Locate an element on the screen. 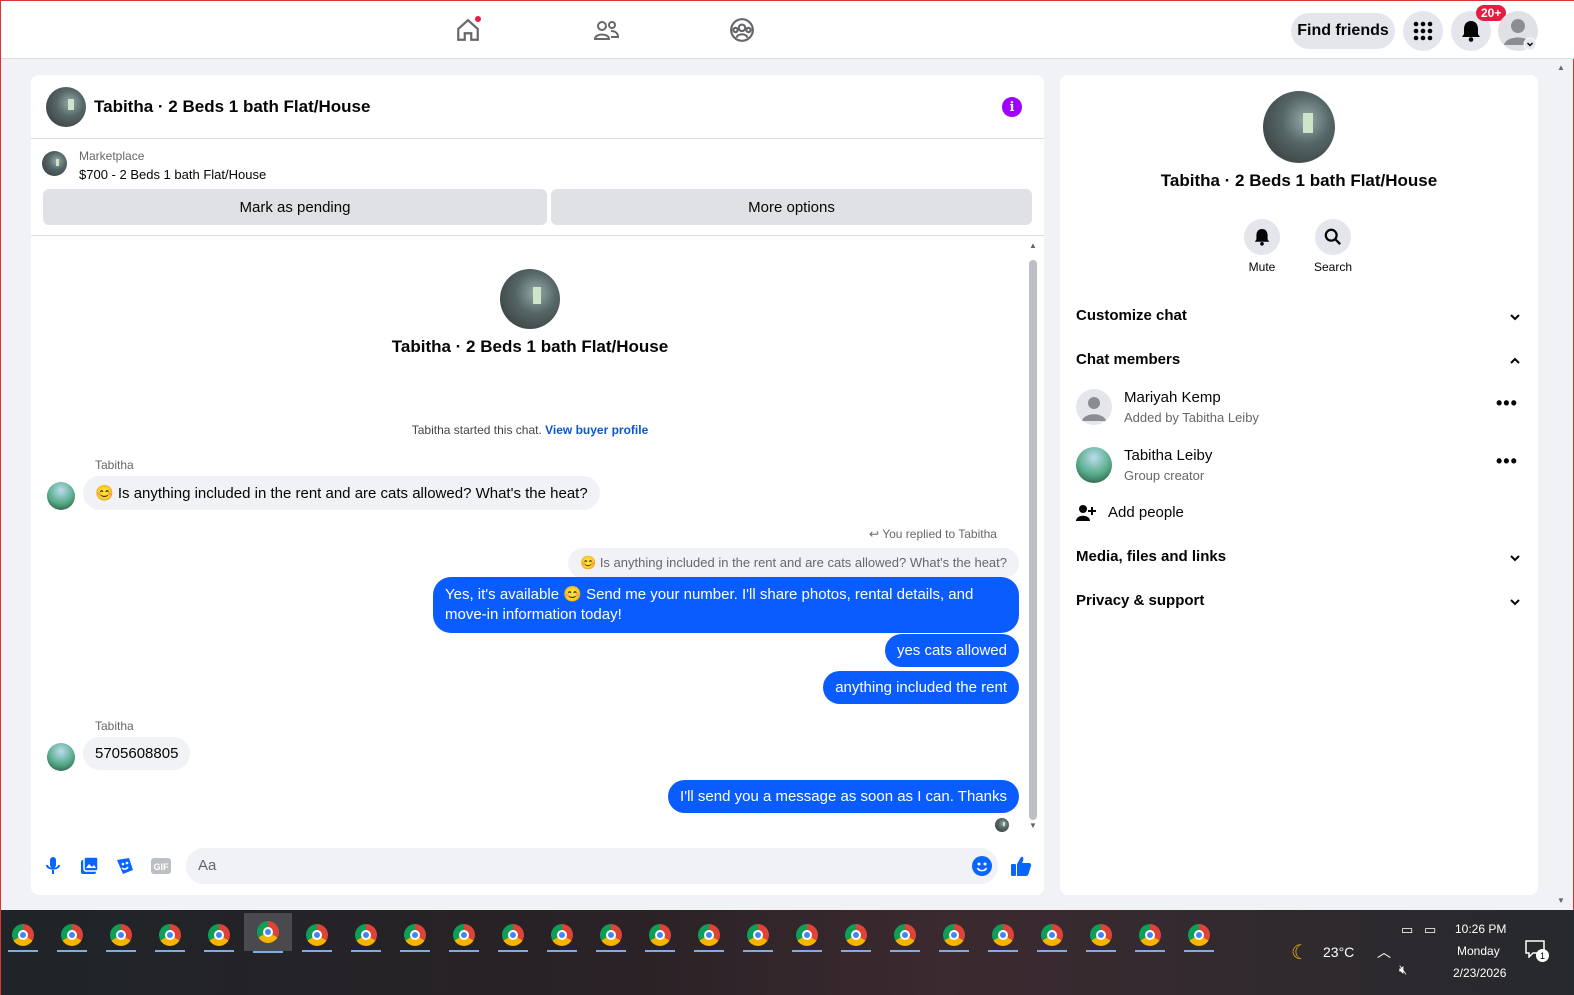 Image resolution: width=1574 pixels, height=995 pixels. weather-temperature: 23°C is located at coordinates (1338, 952).